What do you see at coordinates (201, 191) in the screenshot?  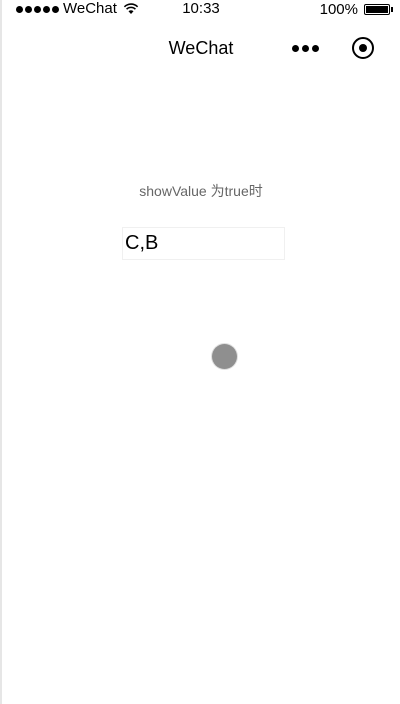 I see `show-value-label: showValue 为true时` at bounding box center [201, 191].